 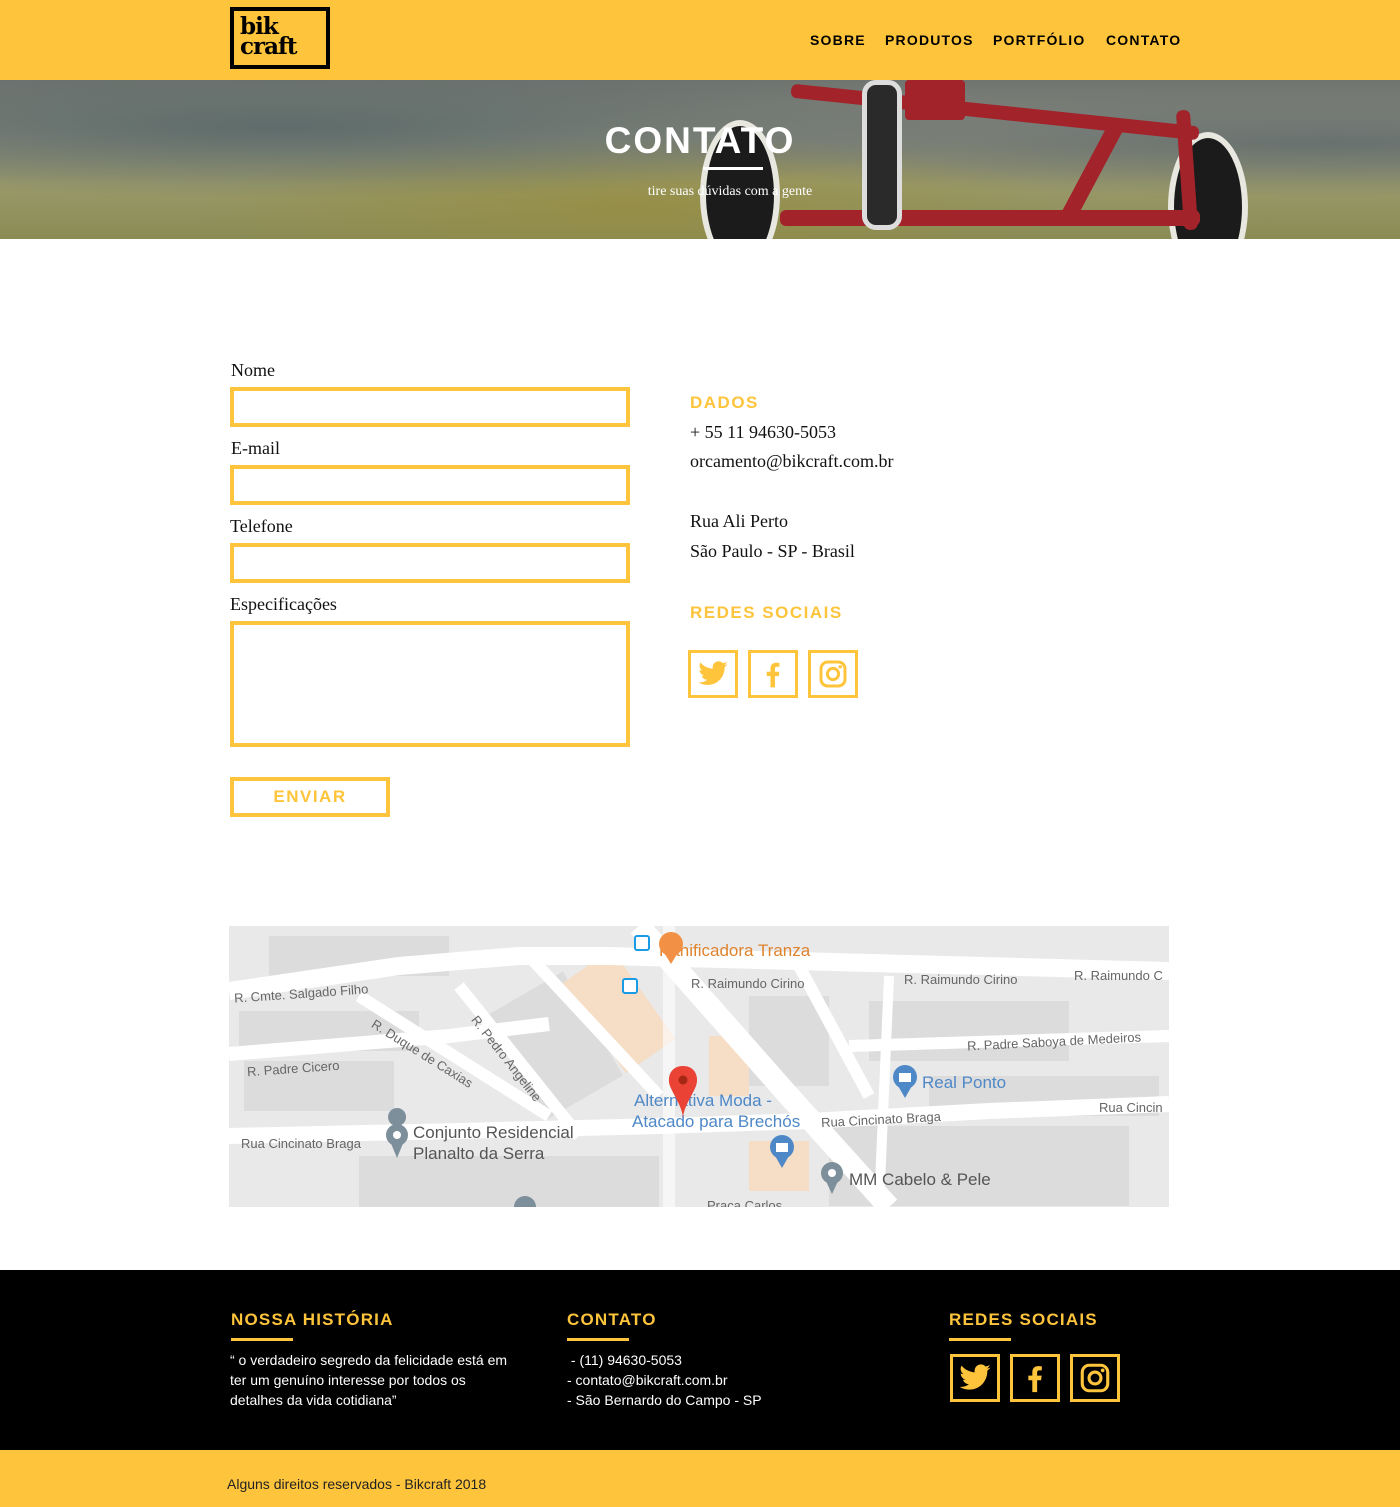 I want to click on map-grey-pin-icon, so click(x=397, y=1133).